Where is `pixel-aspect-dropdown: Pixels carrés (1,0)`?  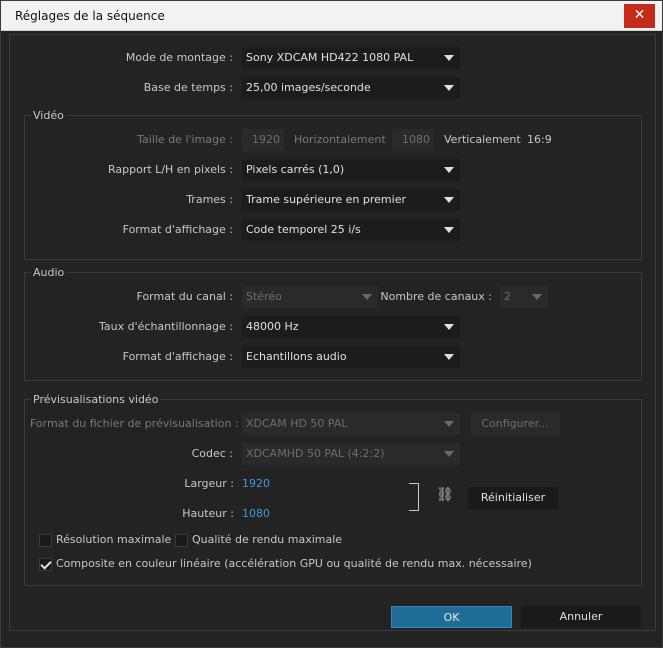
pixel-aspect-dropdown: Pixels carrés (1,0) is located at coordinates (351, 170).